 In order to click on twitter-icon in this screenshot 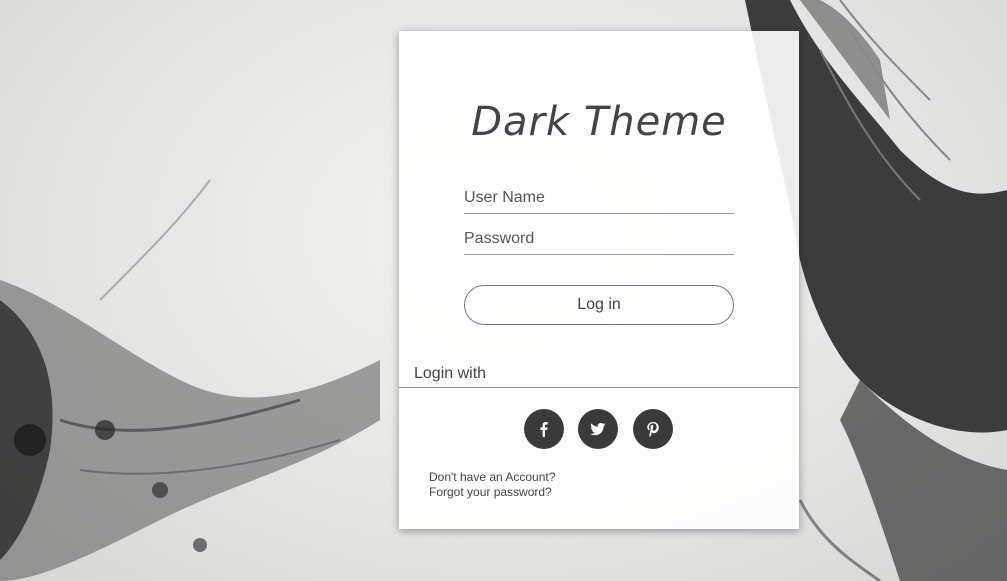, I will do `click(598, 429)`.